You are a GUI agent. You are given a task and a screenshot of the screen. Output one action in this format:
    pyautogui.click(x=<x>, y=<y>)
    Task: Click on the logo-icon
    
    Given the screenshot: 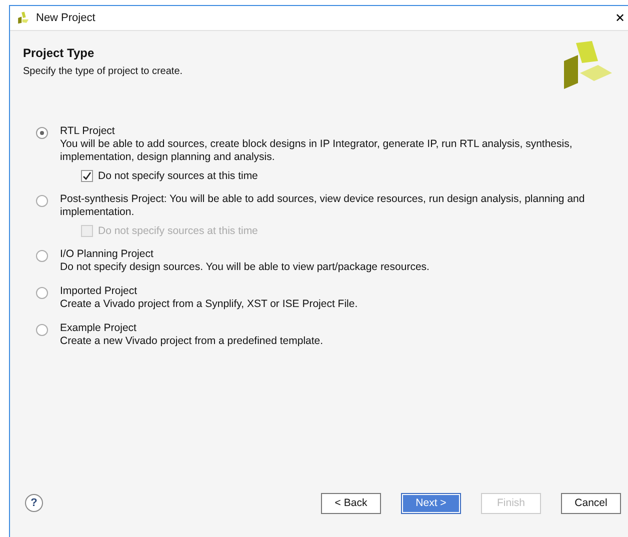 What is the action you would take?
    pyautogui.click(x=588, y=65)
    